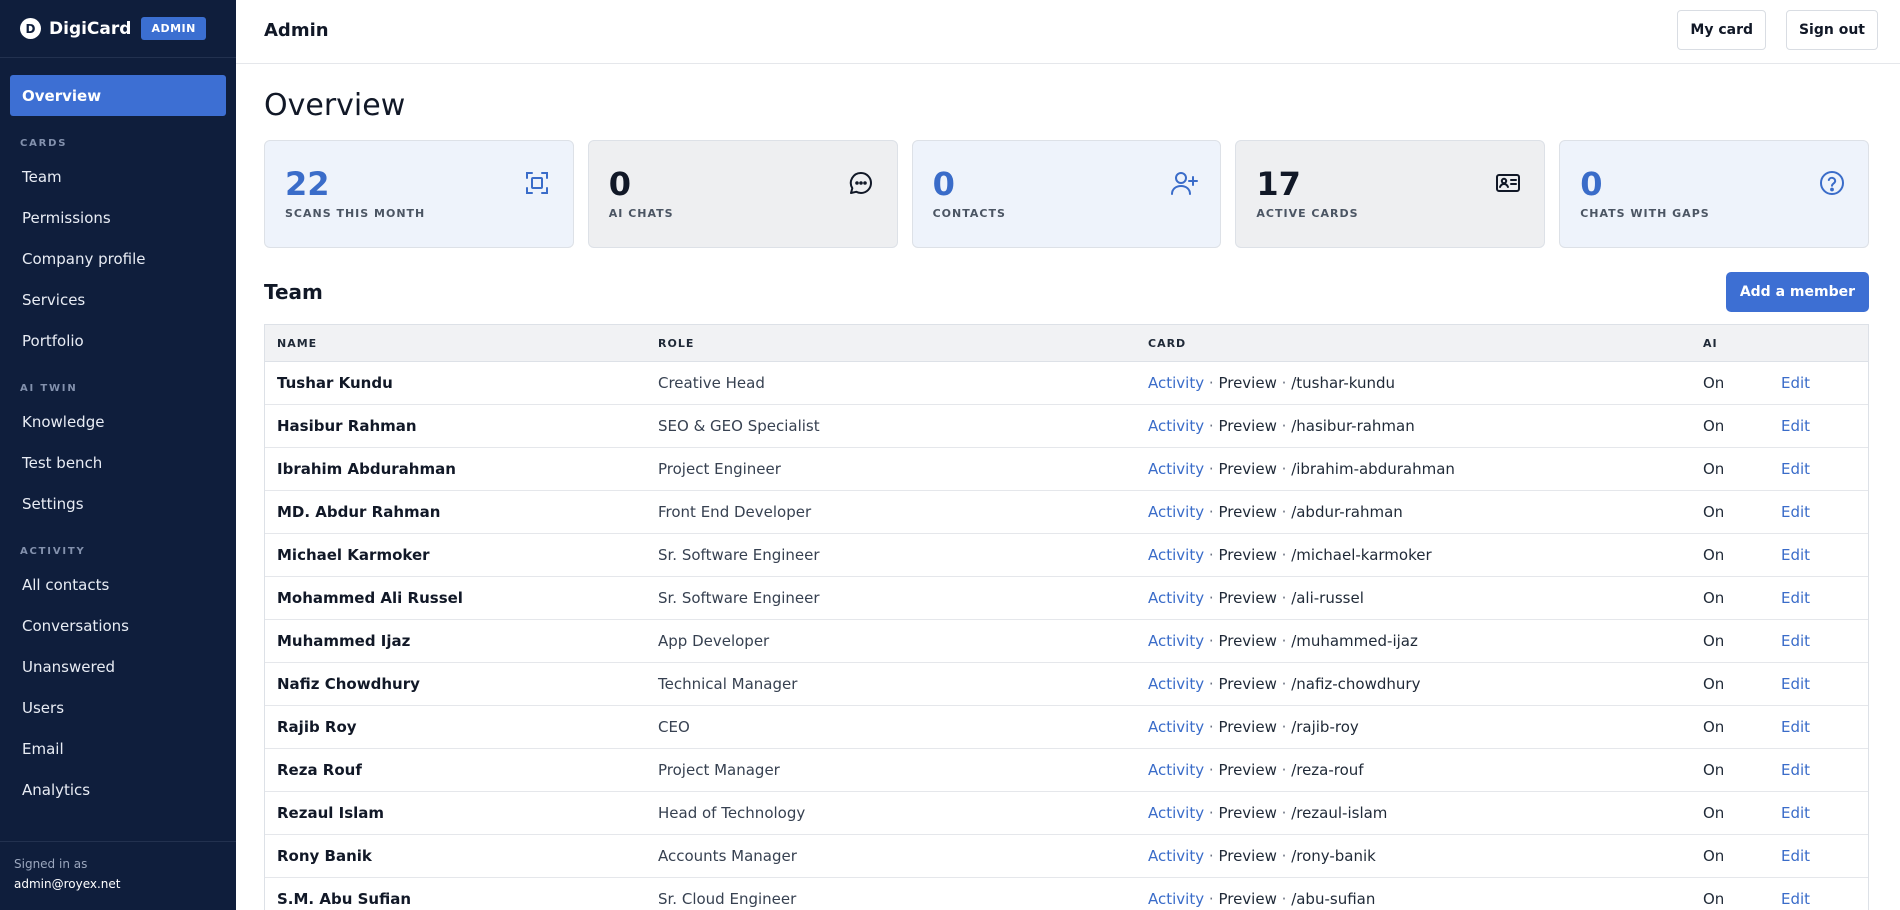  Describe the element at coordinates (1390, 194) in the screenshot. I see `stat-card-active-cards: 17 ACTIVE CARDS` at that location.